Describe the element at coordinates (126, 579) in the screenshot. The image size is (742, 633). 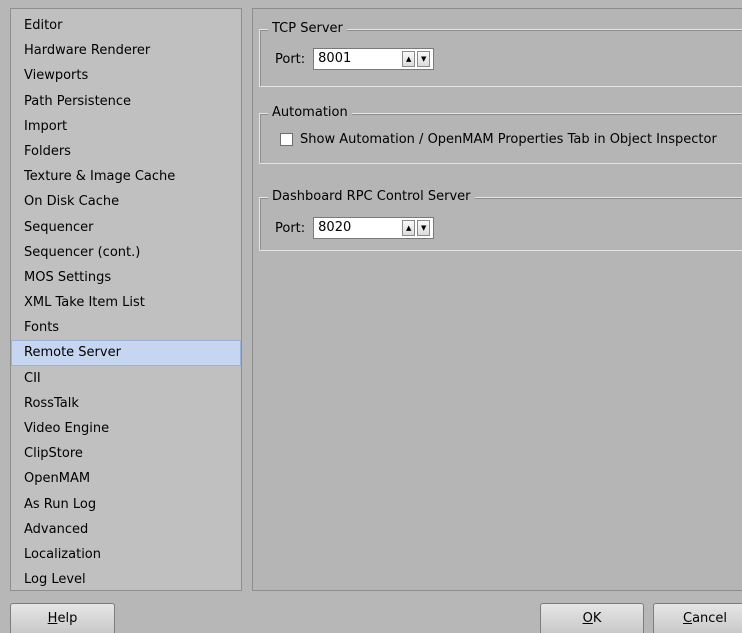
I see `sidebar-item-log-level: Log Level` at that location.